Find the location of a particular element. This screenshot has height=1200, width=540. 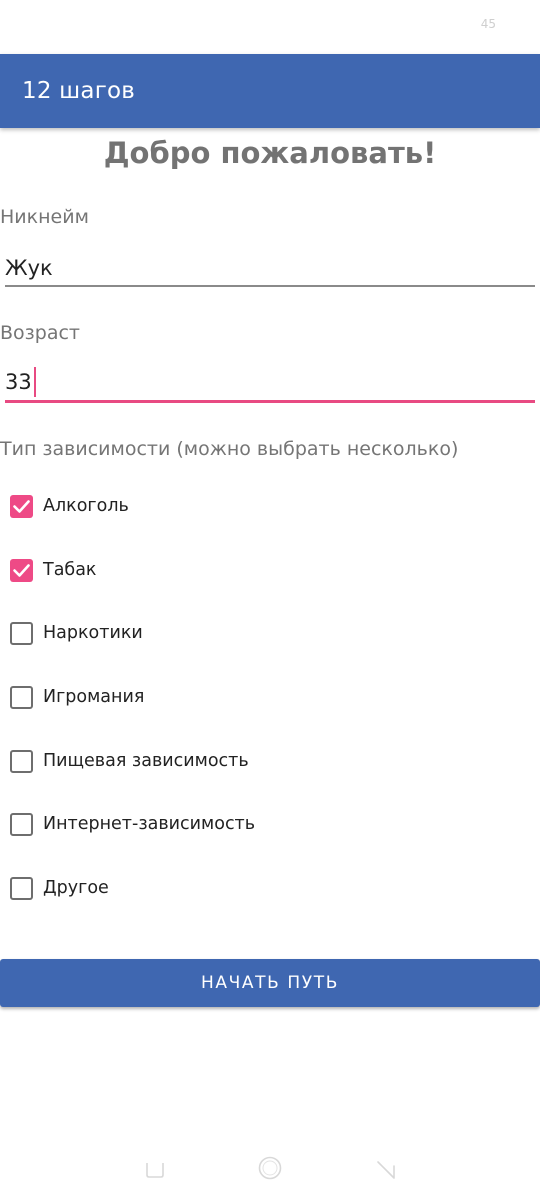

nickname-label: Никнейм is located at coordinates (44, 217).